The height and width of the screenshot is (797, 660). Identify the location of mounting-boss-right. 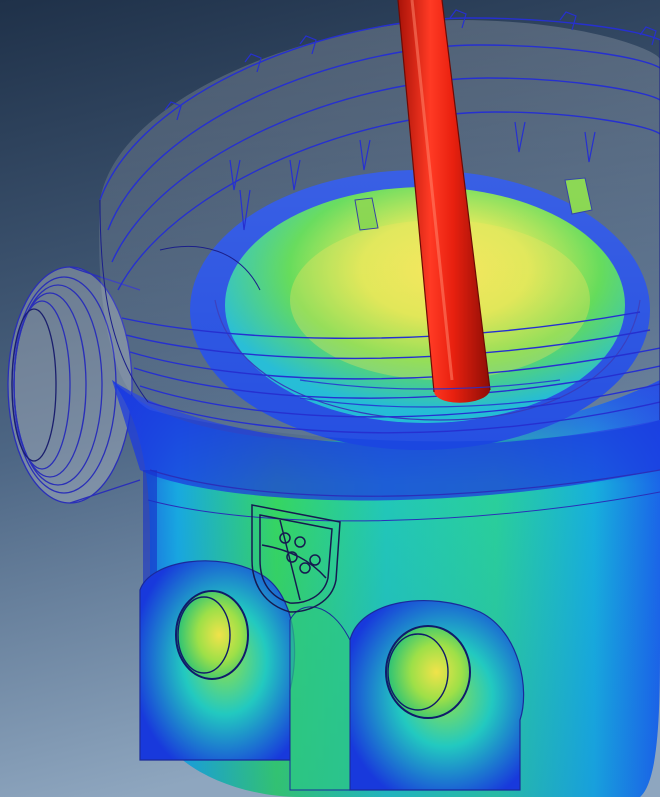
(437, 695).